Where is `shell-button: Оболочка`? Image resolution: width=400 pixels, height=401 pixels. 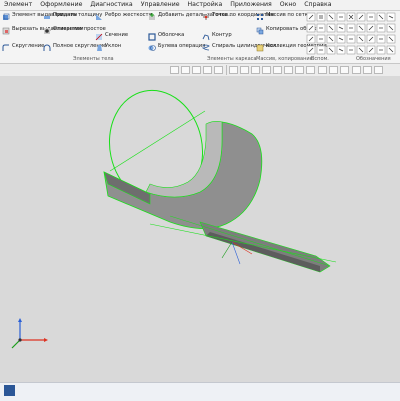 shell-button: Оболочка is located at coordinates (166, 36).